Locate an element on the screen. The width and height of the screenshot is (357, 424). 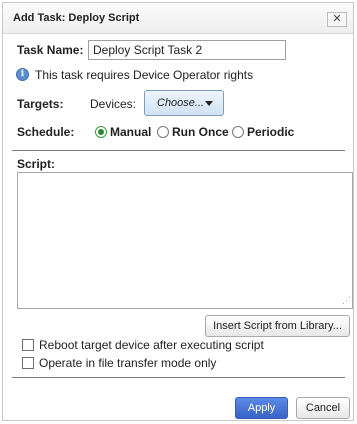
schedule-option-manual: Manual is located at coordinates (131, 132).